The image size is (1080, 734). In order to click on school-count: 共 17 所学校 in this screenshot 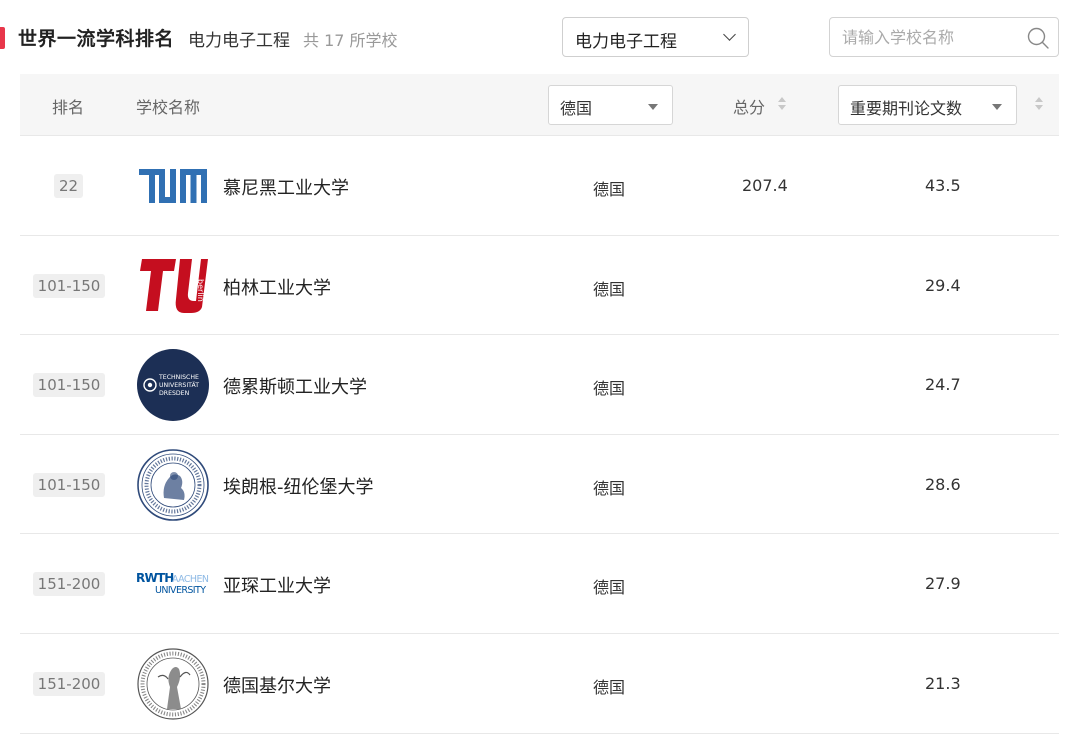, I will do `click(350, 40)`.